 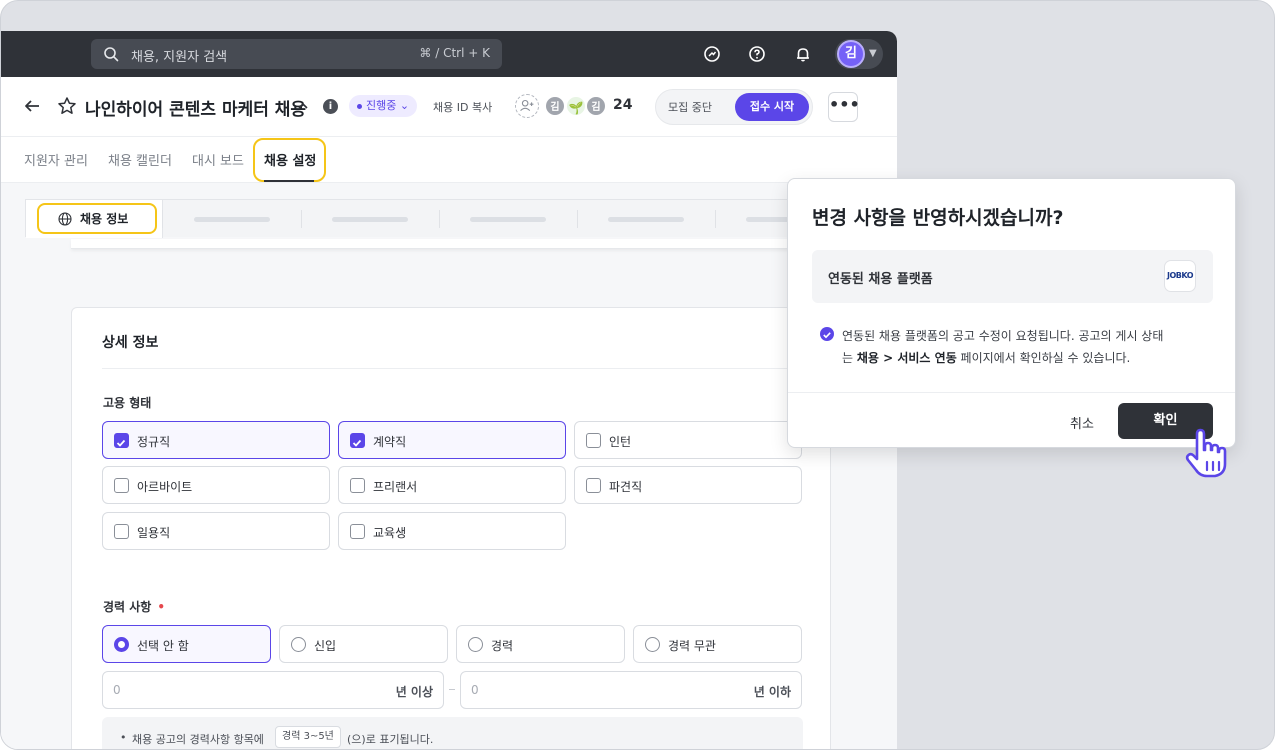 What do you see at coordinates (121, 644) in the screenshot?
I see `radio-selected` at bounding box center [121, 644].